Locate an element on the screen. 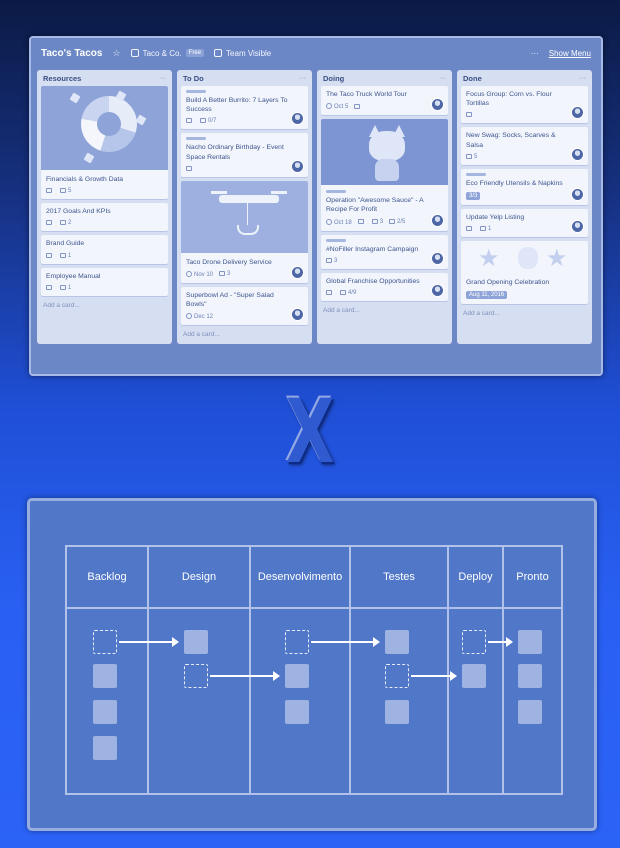 This screenshot has height=848, width=620. card-title: Financials & Growth Data is located at coordinates (85, 179).